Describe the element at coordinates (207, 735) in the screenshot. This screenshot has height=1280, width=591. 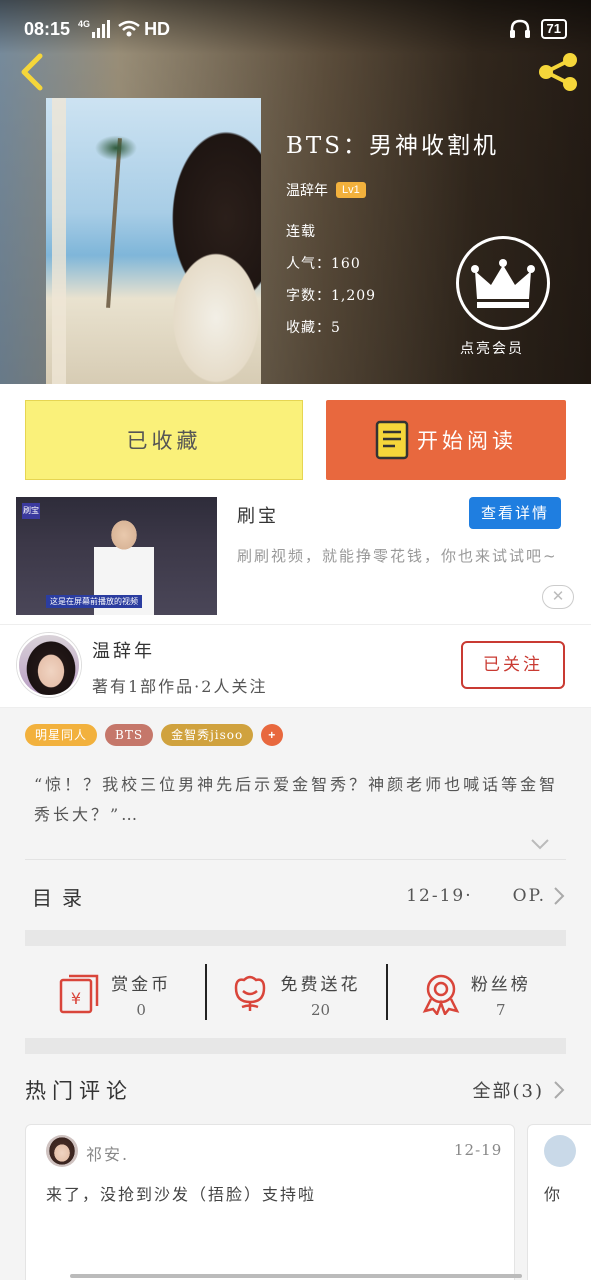
I see `tag-item: 金智秀jisoo` at that location.